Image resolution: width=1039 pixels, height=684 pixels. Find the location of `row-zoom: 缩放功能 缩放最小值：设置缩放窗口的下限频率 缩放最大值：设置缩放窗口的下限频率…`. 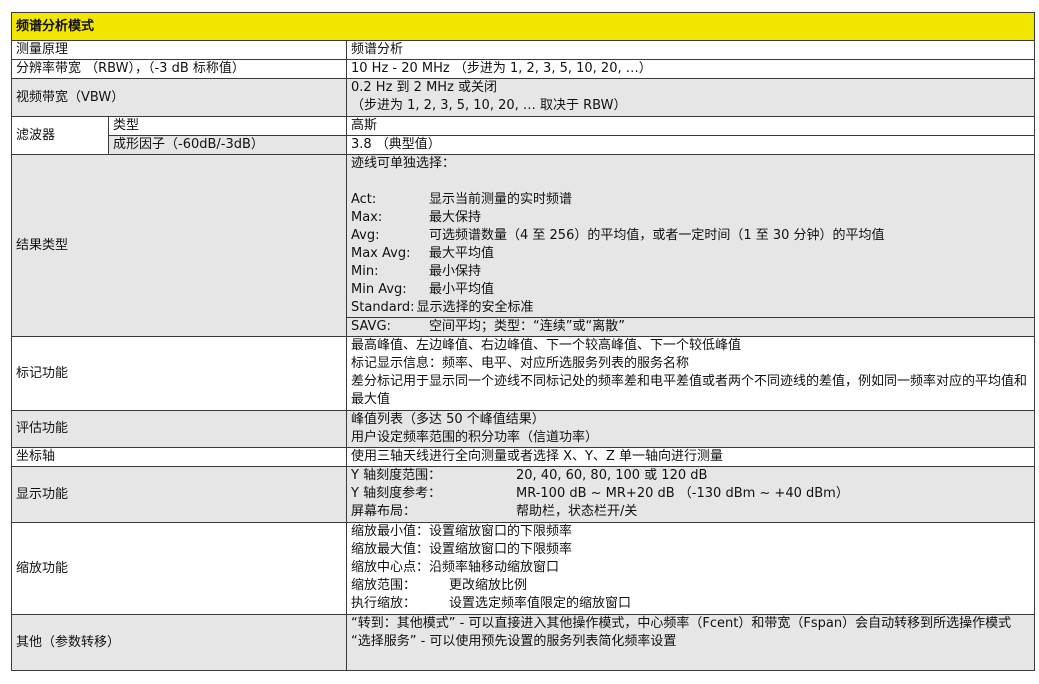

row-zoom: 缩放功能 缩放最小值：设置缩放窗口的下限频率 缩放最大值：设置缩放窗口的下限频率… is located at coordinates (523, 568).